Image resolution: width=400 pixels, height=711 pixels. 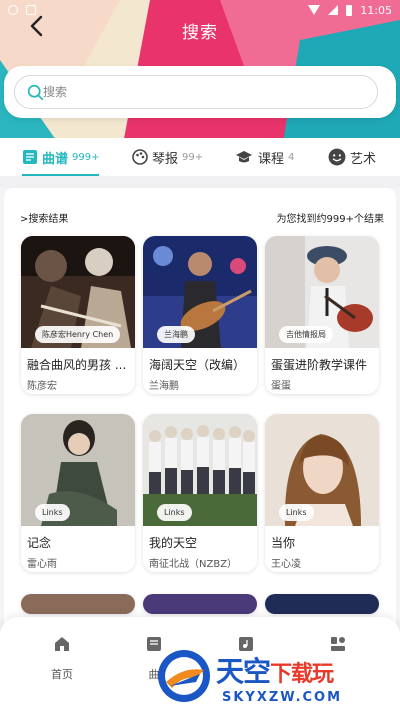 I want to click on page-title: 搜索, so click(x=200, y=33).